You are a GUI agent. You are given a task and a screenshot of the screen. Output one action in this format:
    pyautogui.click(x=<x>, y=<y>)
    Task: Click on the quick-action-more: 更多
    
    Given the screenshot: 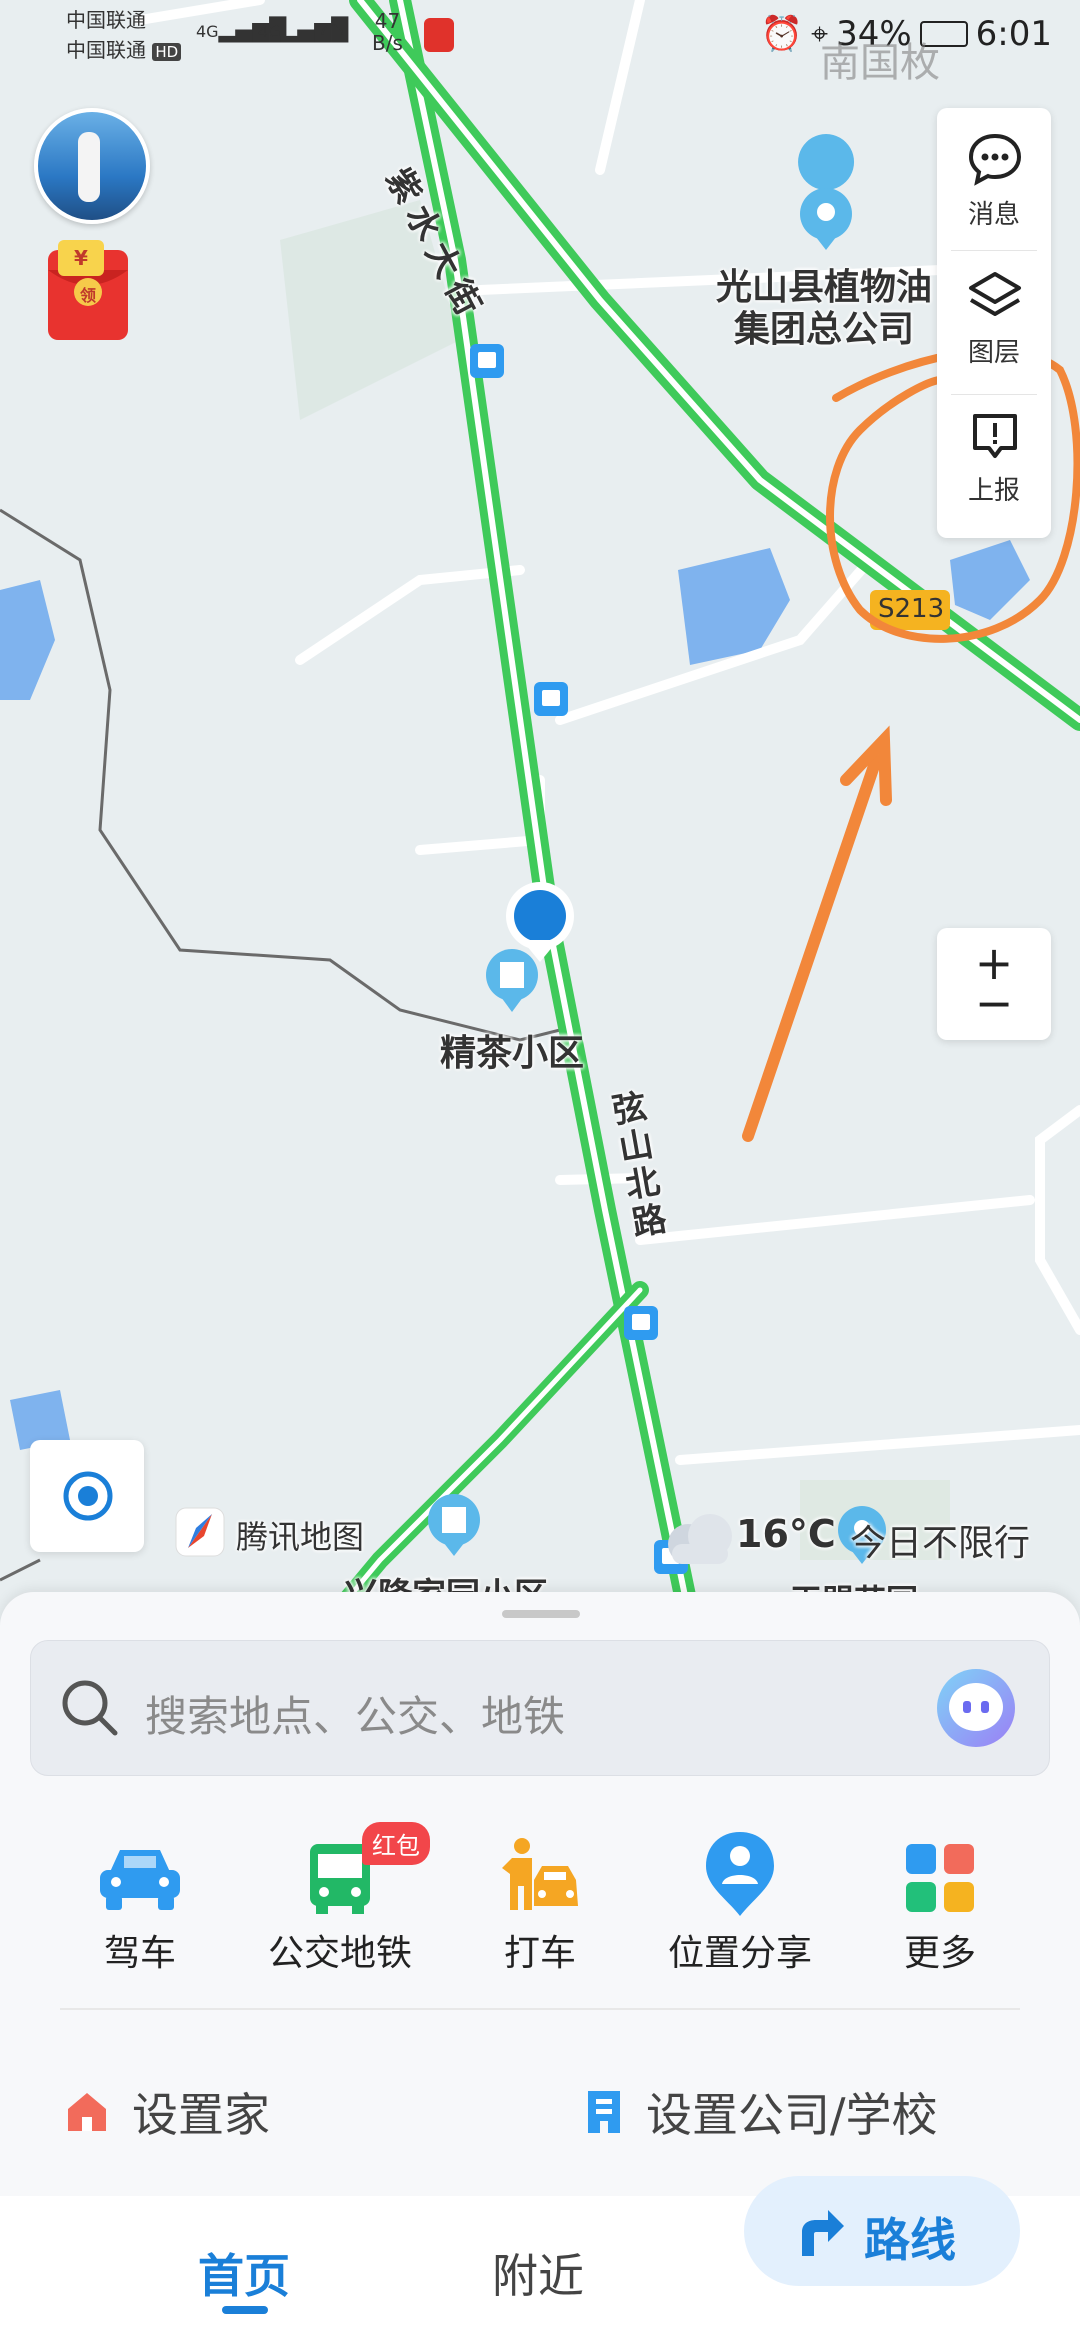 What is the action you would take?
    pyautogui.click(x=940, y=1893)
    